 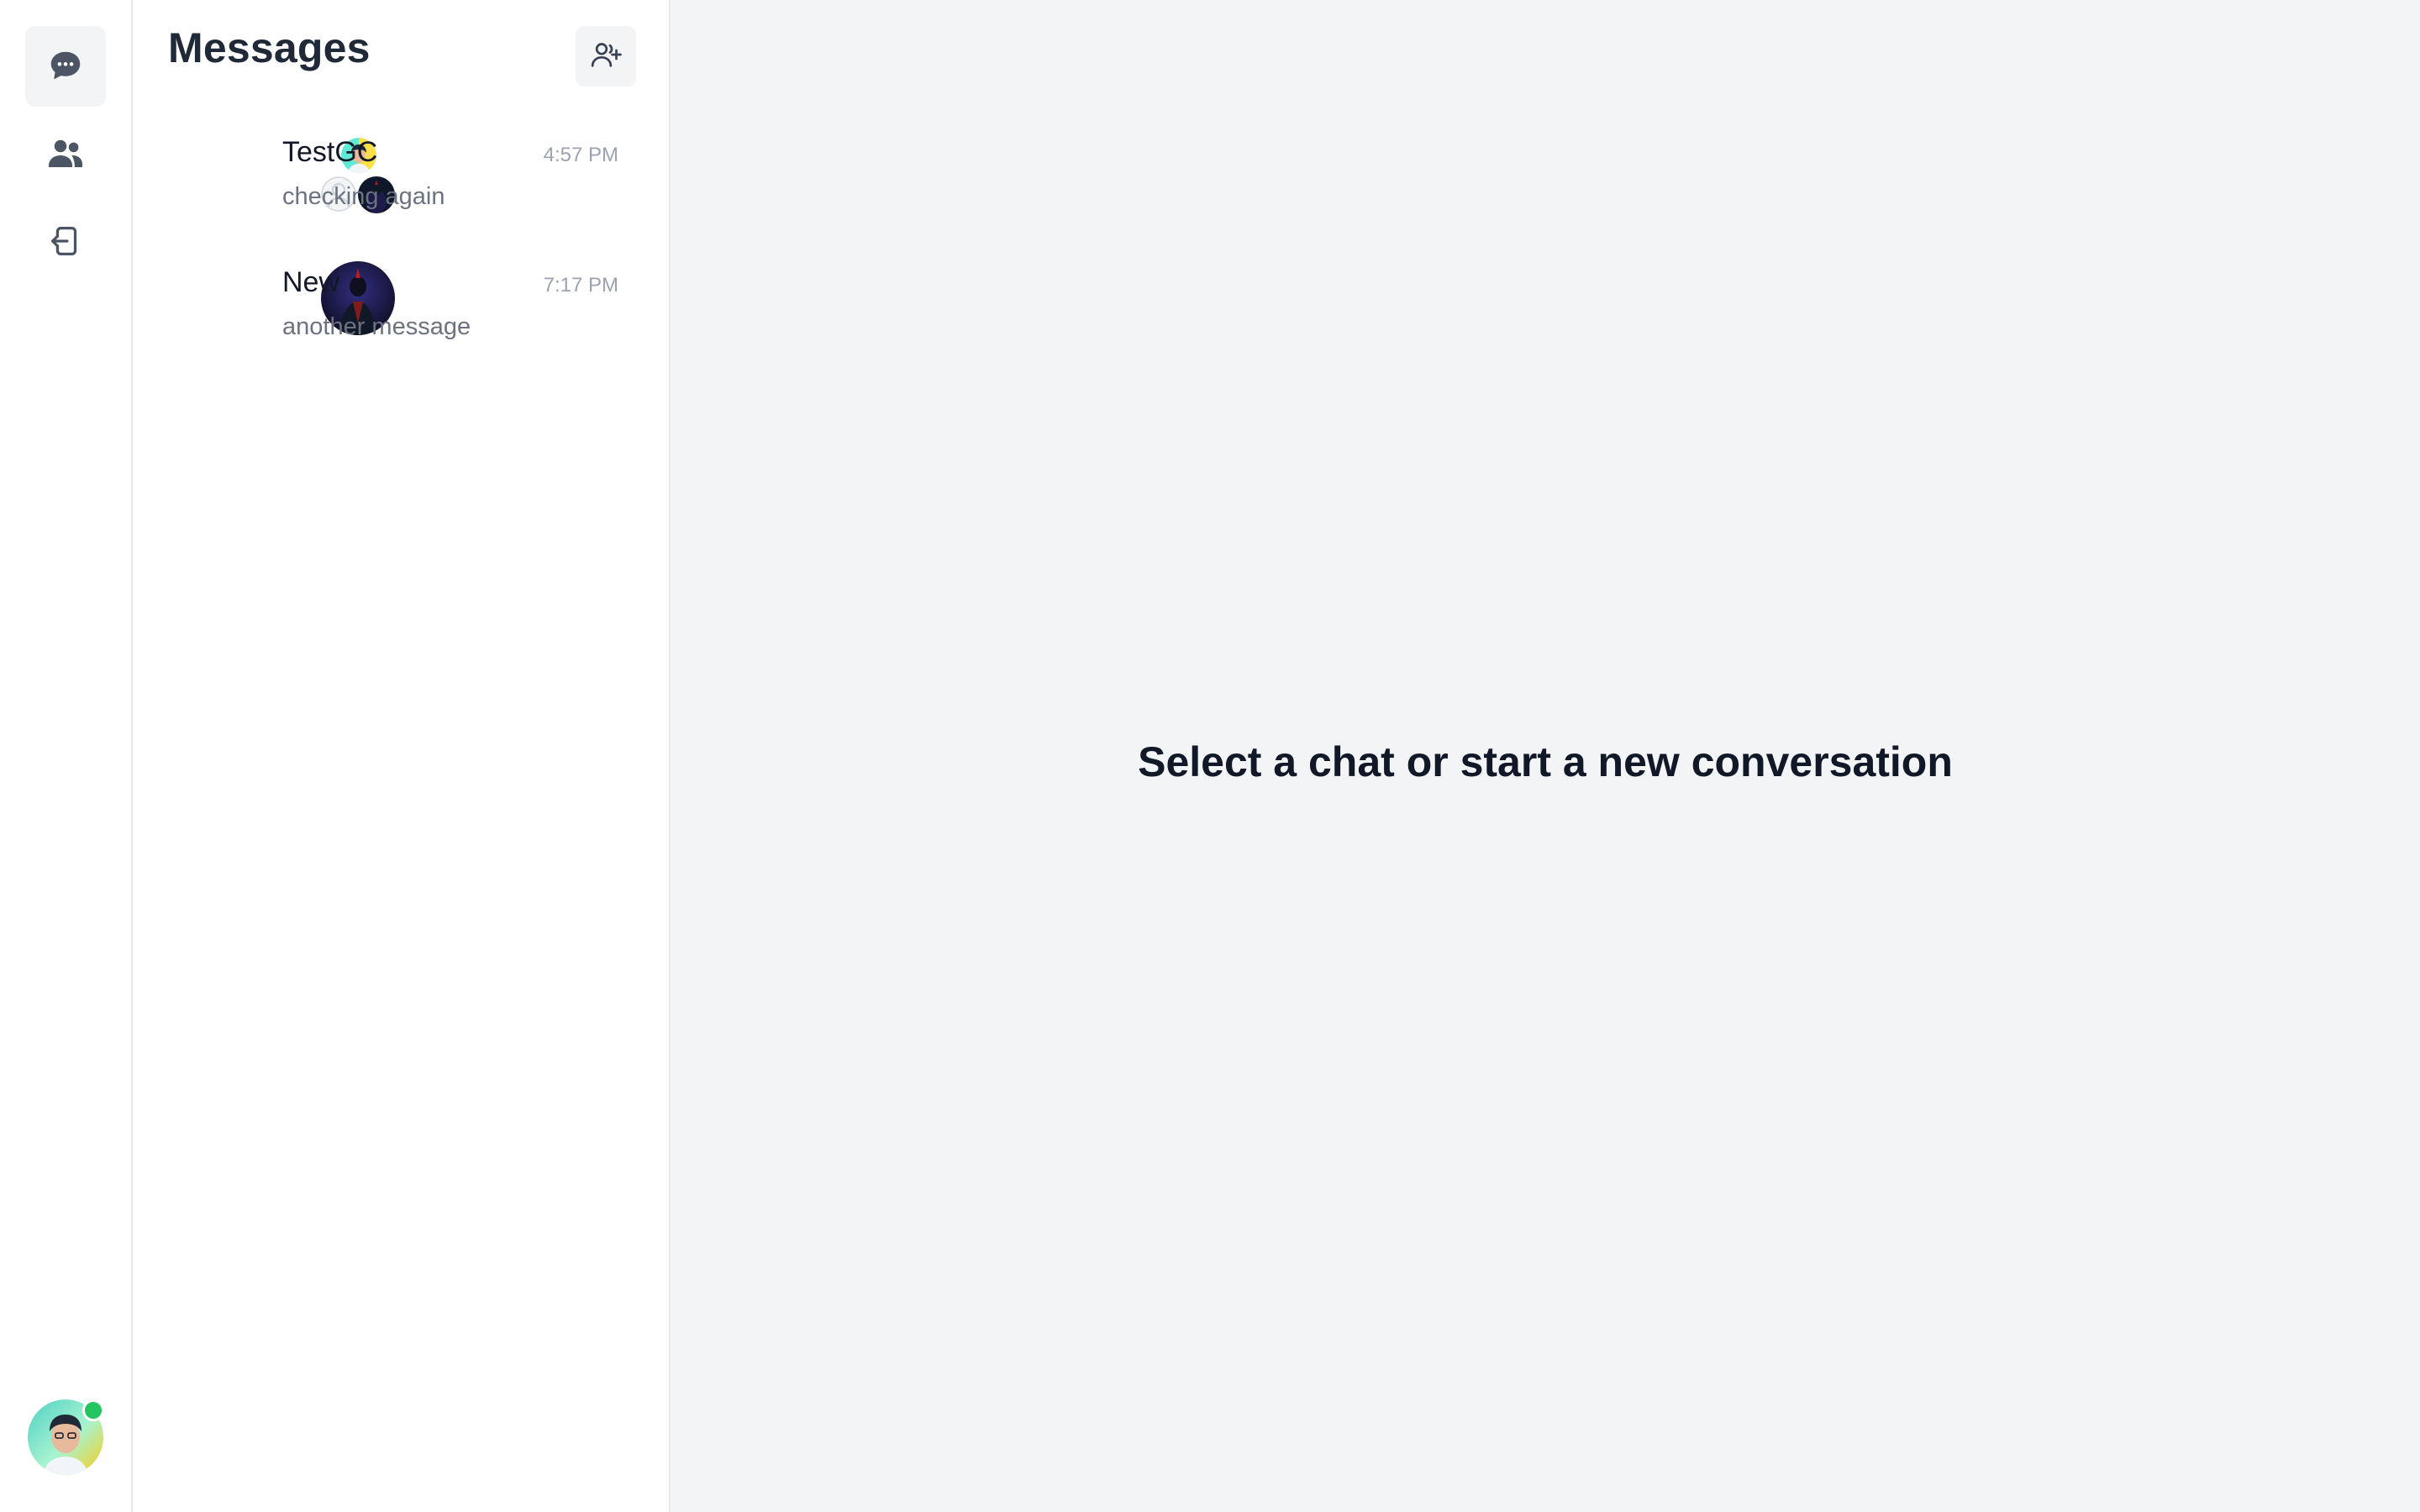 I want to click on nav-contacts-button, so click(x=65, y=153).